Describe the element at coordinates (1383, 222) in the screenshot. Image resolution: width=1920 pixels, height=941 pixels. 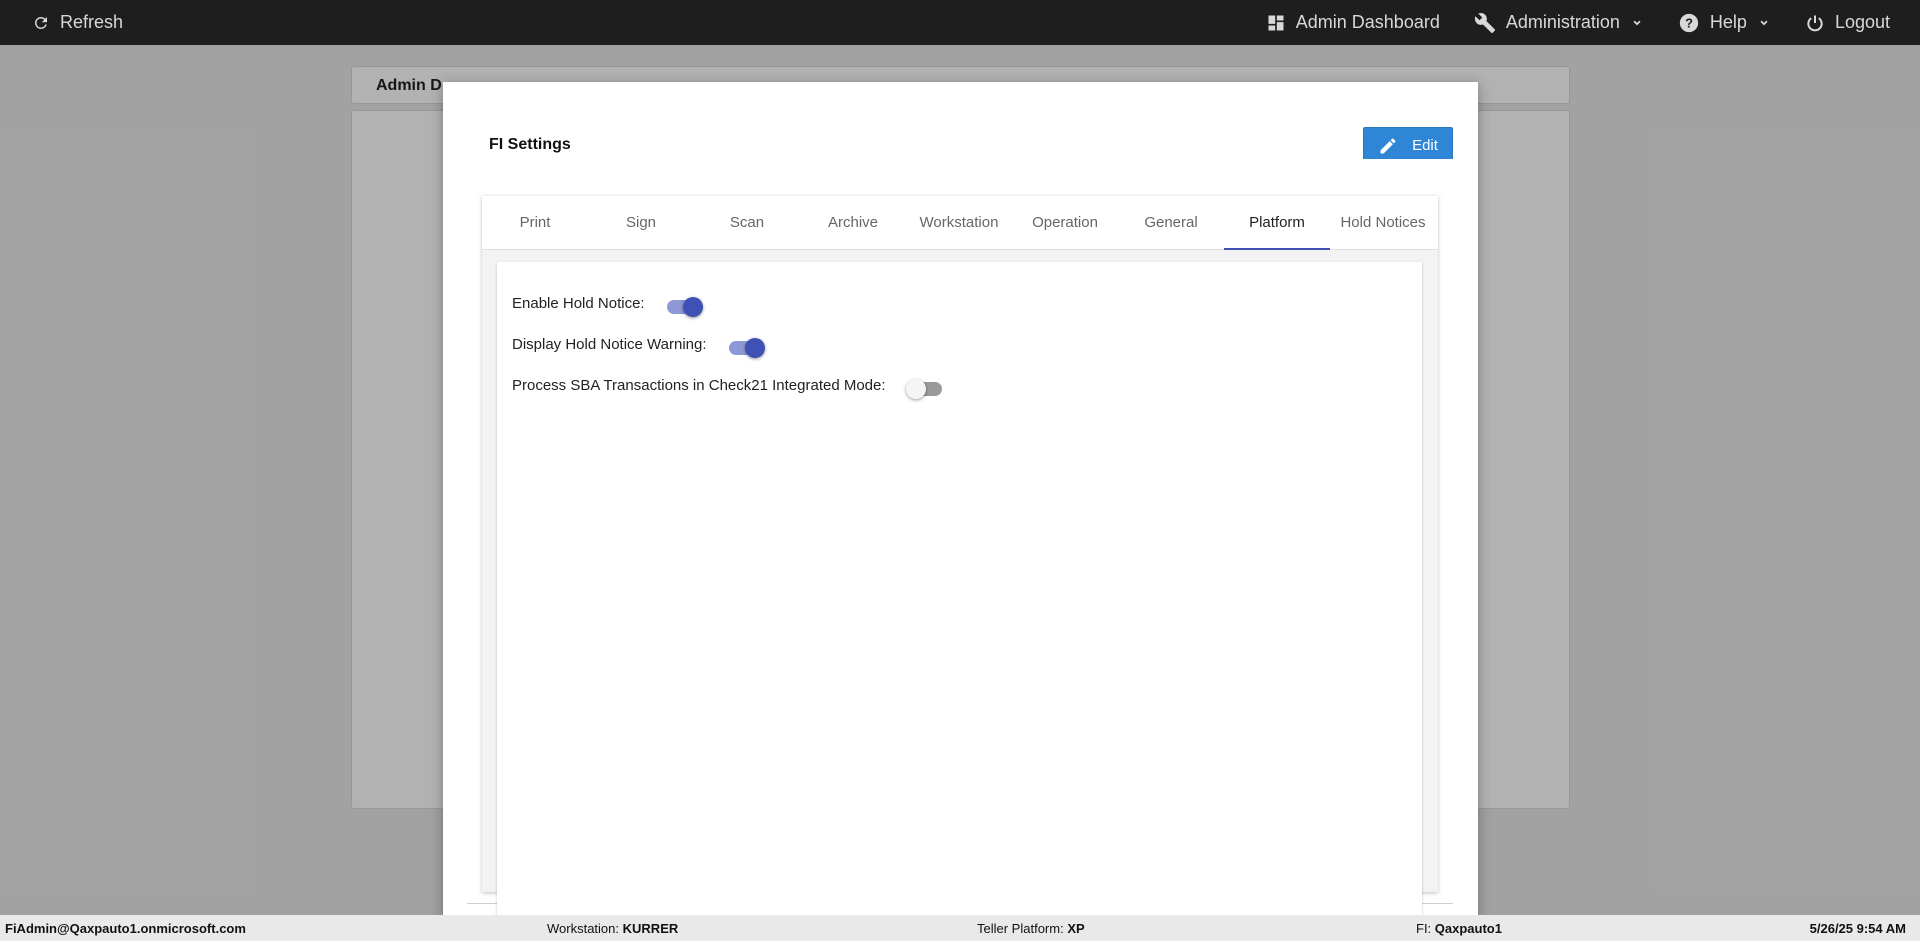
I see `tab-hold-notices: Hold Notices` at that location.